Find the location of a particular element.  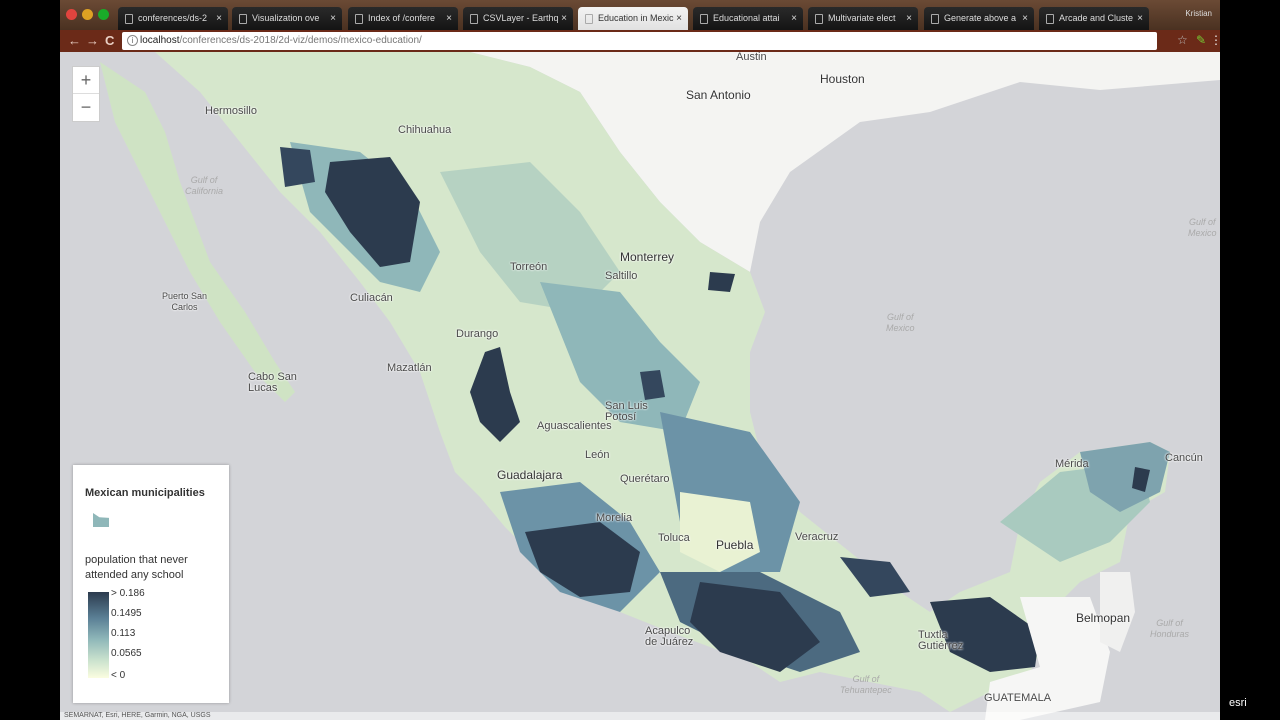

legend-stop: > 0.186 is located at coordinates (128, 593).